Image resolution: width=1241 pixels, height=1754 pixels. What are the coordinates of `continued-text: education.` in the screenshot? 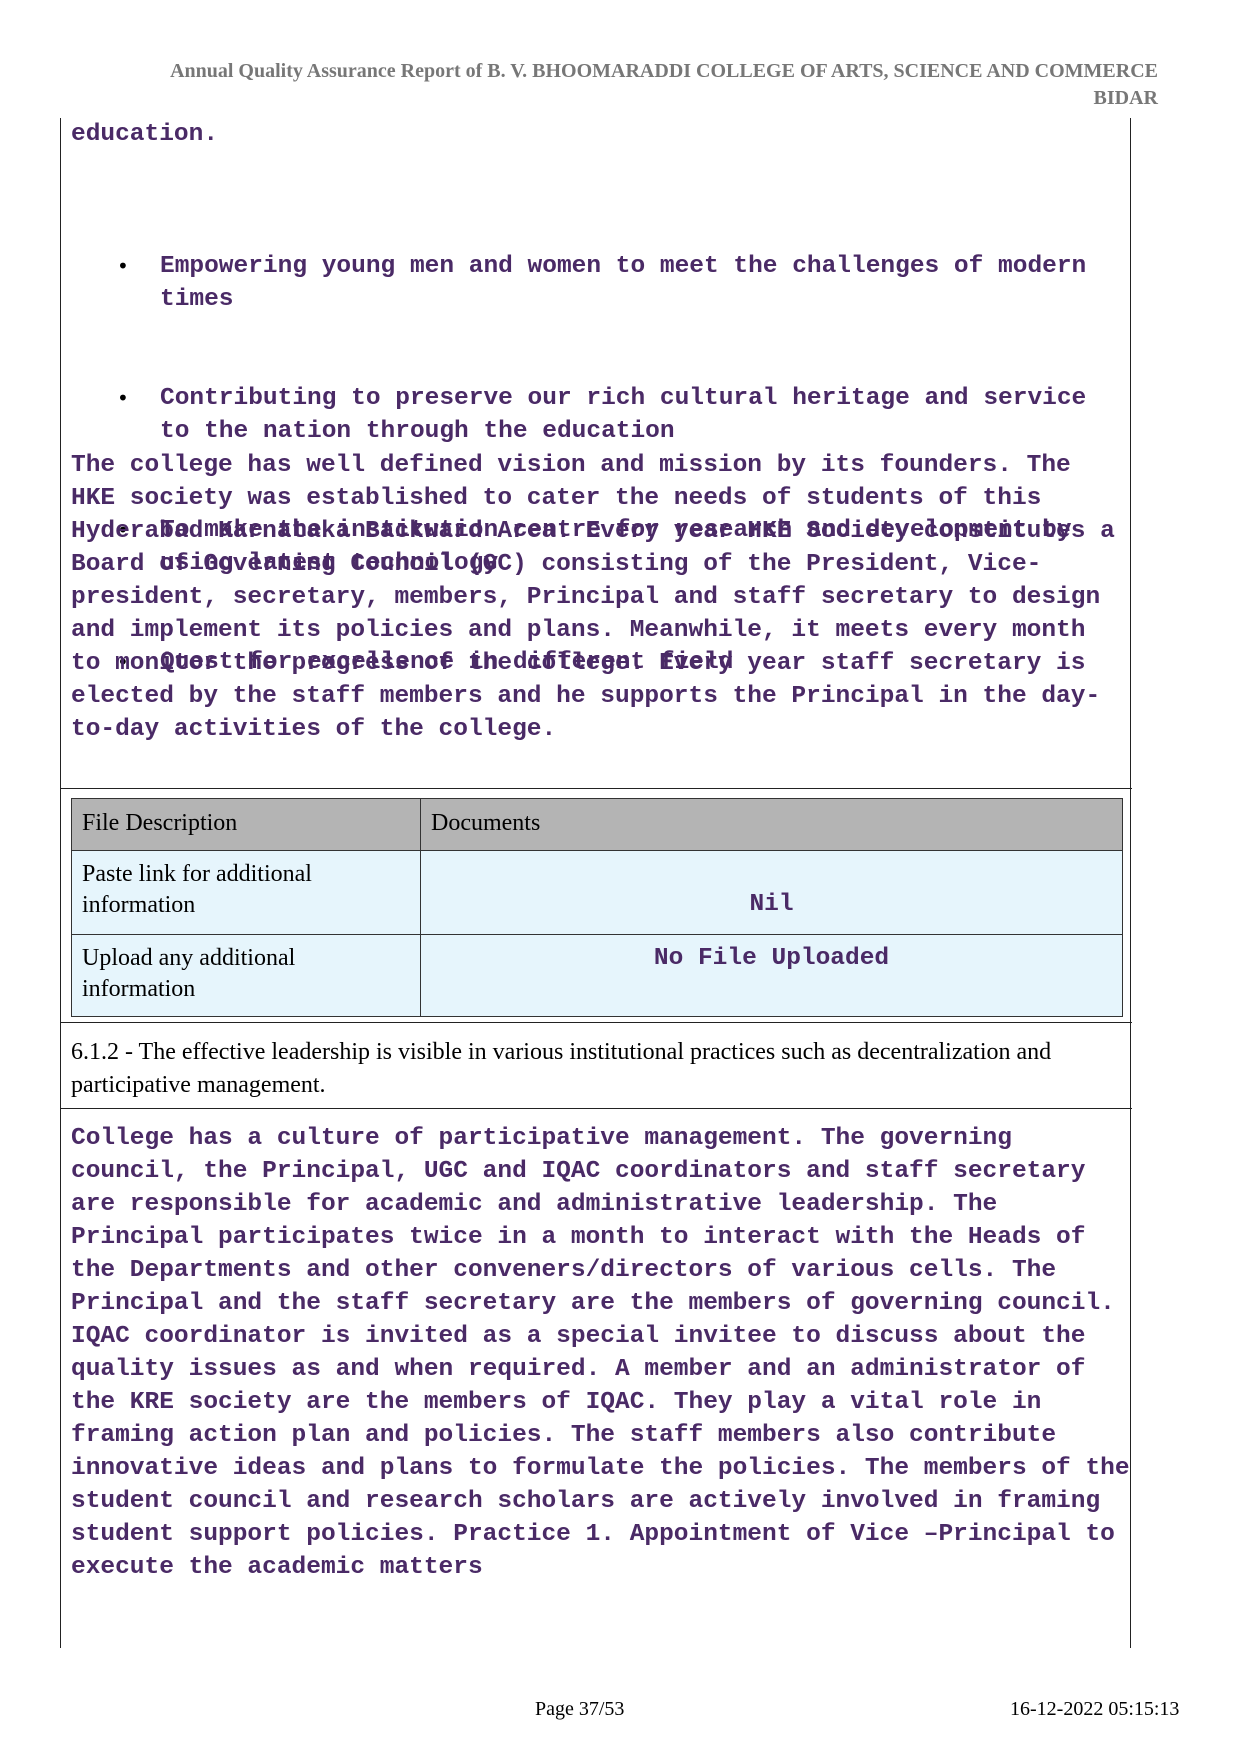 It's located at (145, 134).